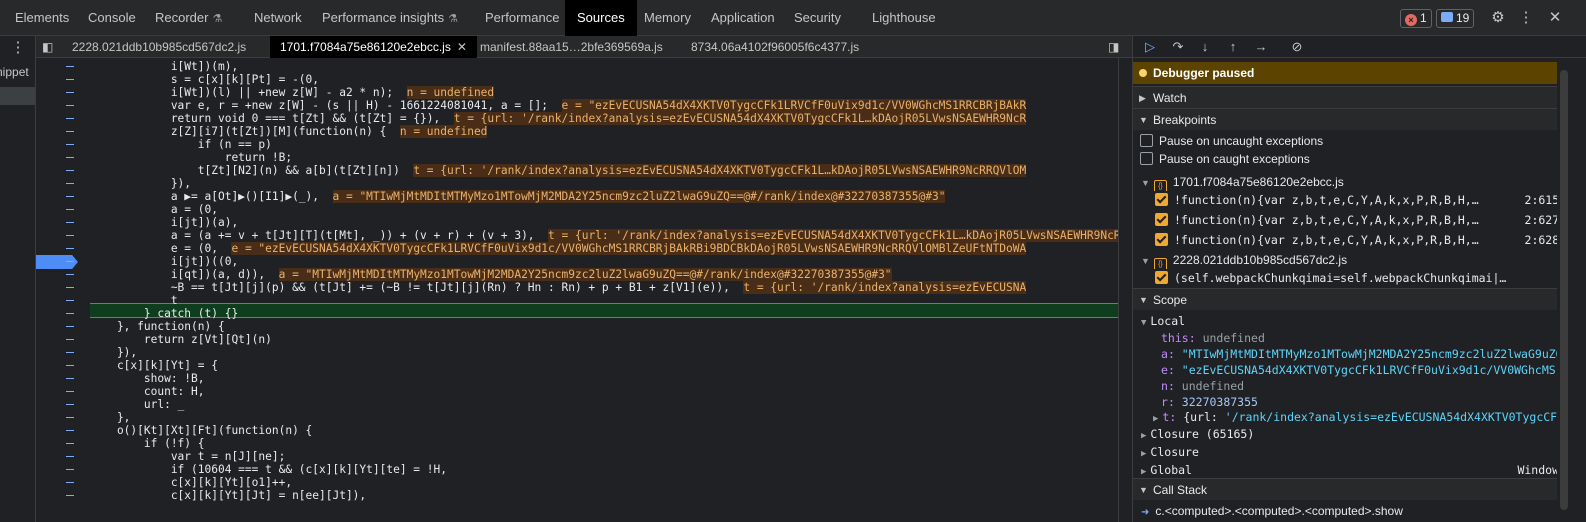 The width and height of the screenshot is (1586, 522). I want to click on code-line: }, function(n) {, so click(157, 326).